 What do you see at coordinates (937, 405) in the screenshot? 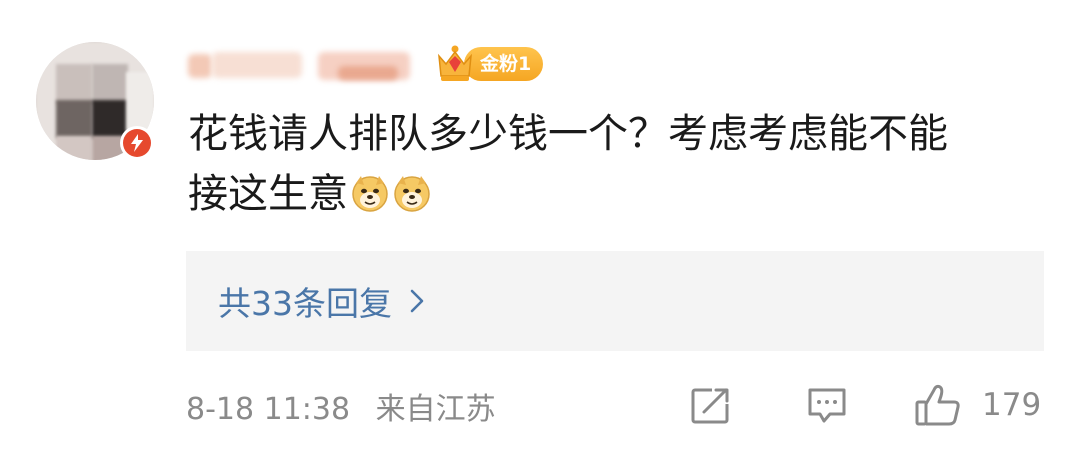
I see `thumbs-up-icon` at bounding box center [937, 405].